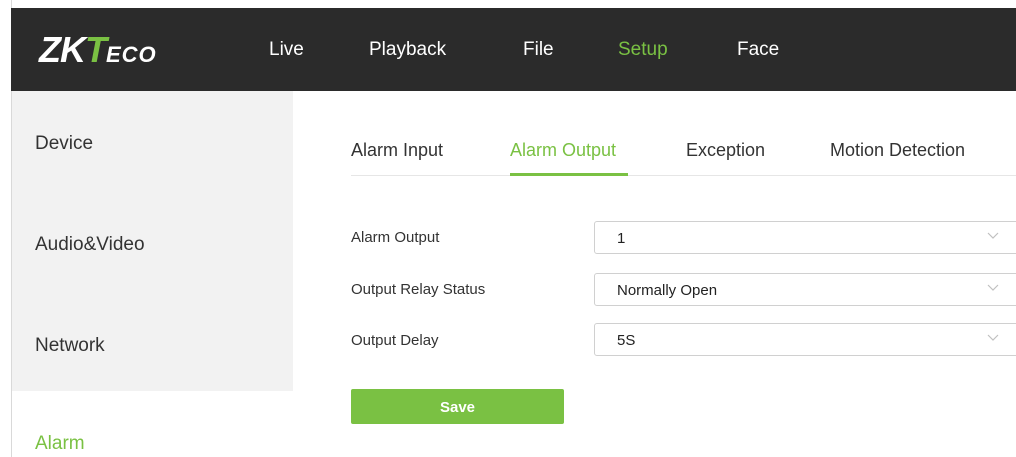 The image size is (1016, 457). What do you see at coordinates (286, 50) in the screenshot?
I see `nav-live: Live` at bounding box center [286, 50].